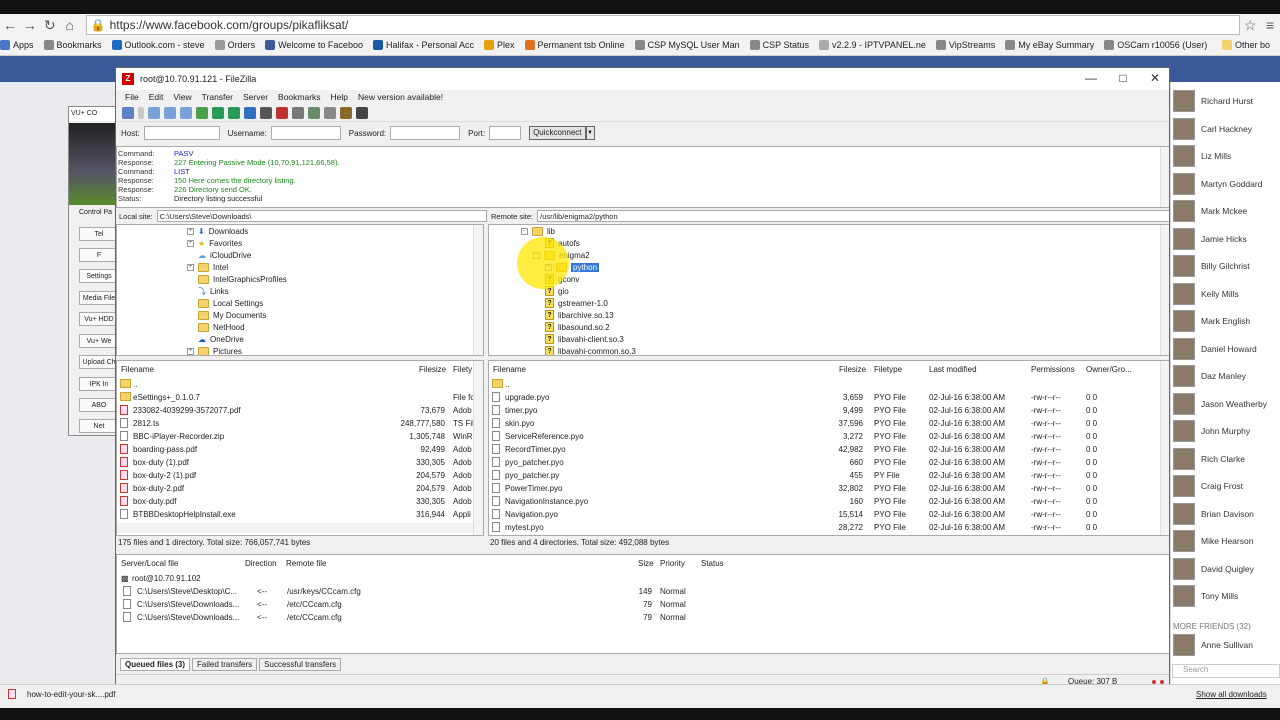 The image size is (1280, 720). What do you see at coordinates (234, 45) in the screenshot?
I see `bookmark-item: Orders` at bounding box center [234, 45].